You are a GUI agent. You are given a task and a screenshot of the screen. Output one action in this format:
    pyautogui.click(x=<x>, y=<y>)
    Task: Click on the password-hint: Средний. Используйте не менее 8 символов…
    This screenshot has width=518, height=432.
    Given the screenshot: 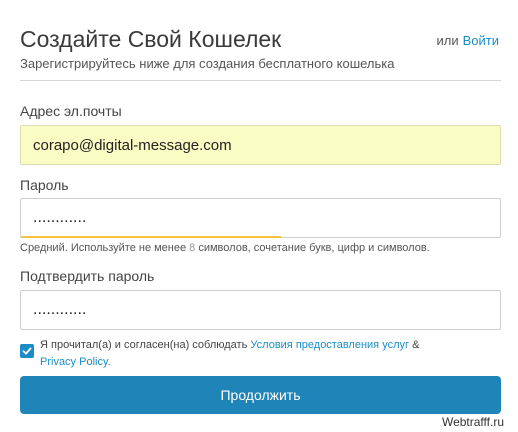 What is the action you would take?
    pyautogui.click(x=225, y=248)
    